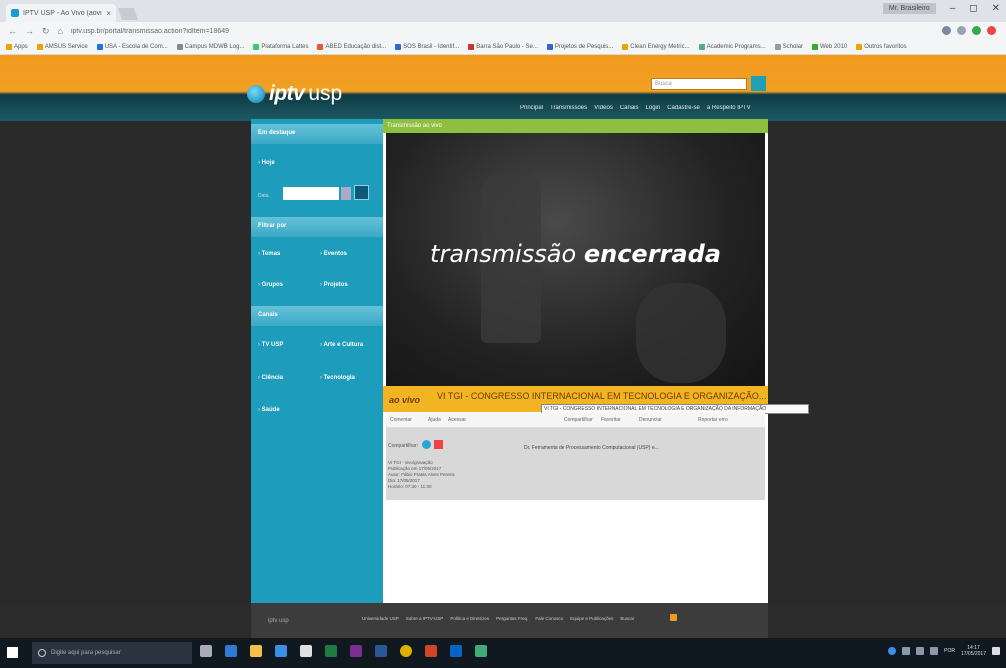 This screenshot has height=668, width=1006. What do you see at coordinates (12, 31) in the screenshot?
I see `back-icon: ←` at bounding box center [12, 31].